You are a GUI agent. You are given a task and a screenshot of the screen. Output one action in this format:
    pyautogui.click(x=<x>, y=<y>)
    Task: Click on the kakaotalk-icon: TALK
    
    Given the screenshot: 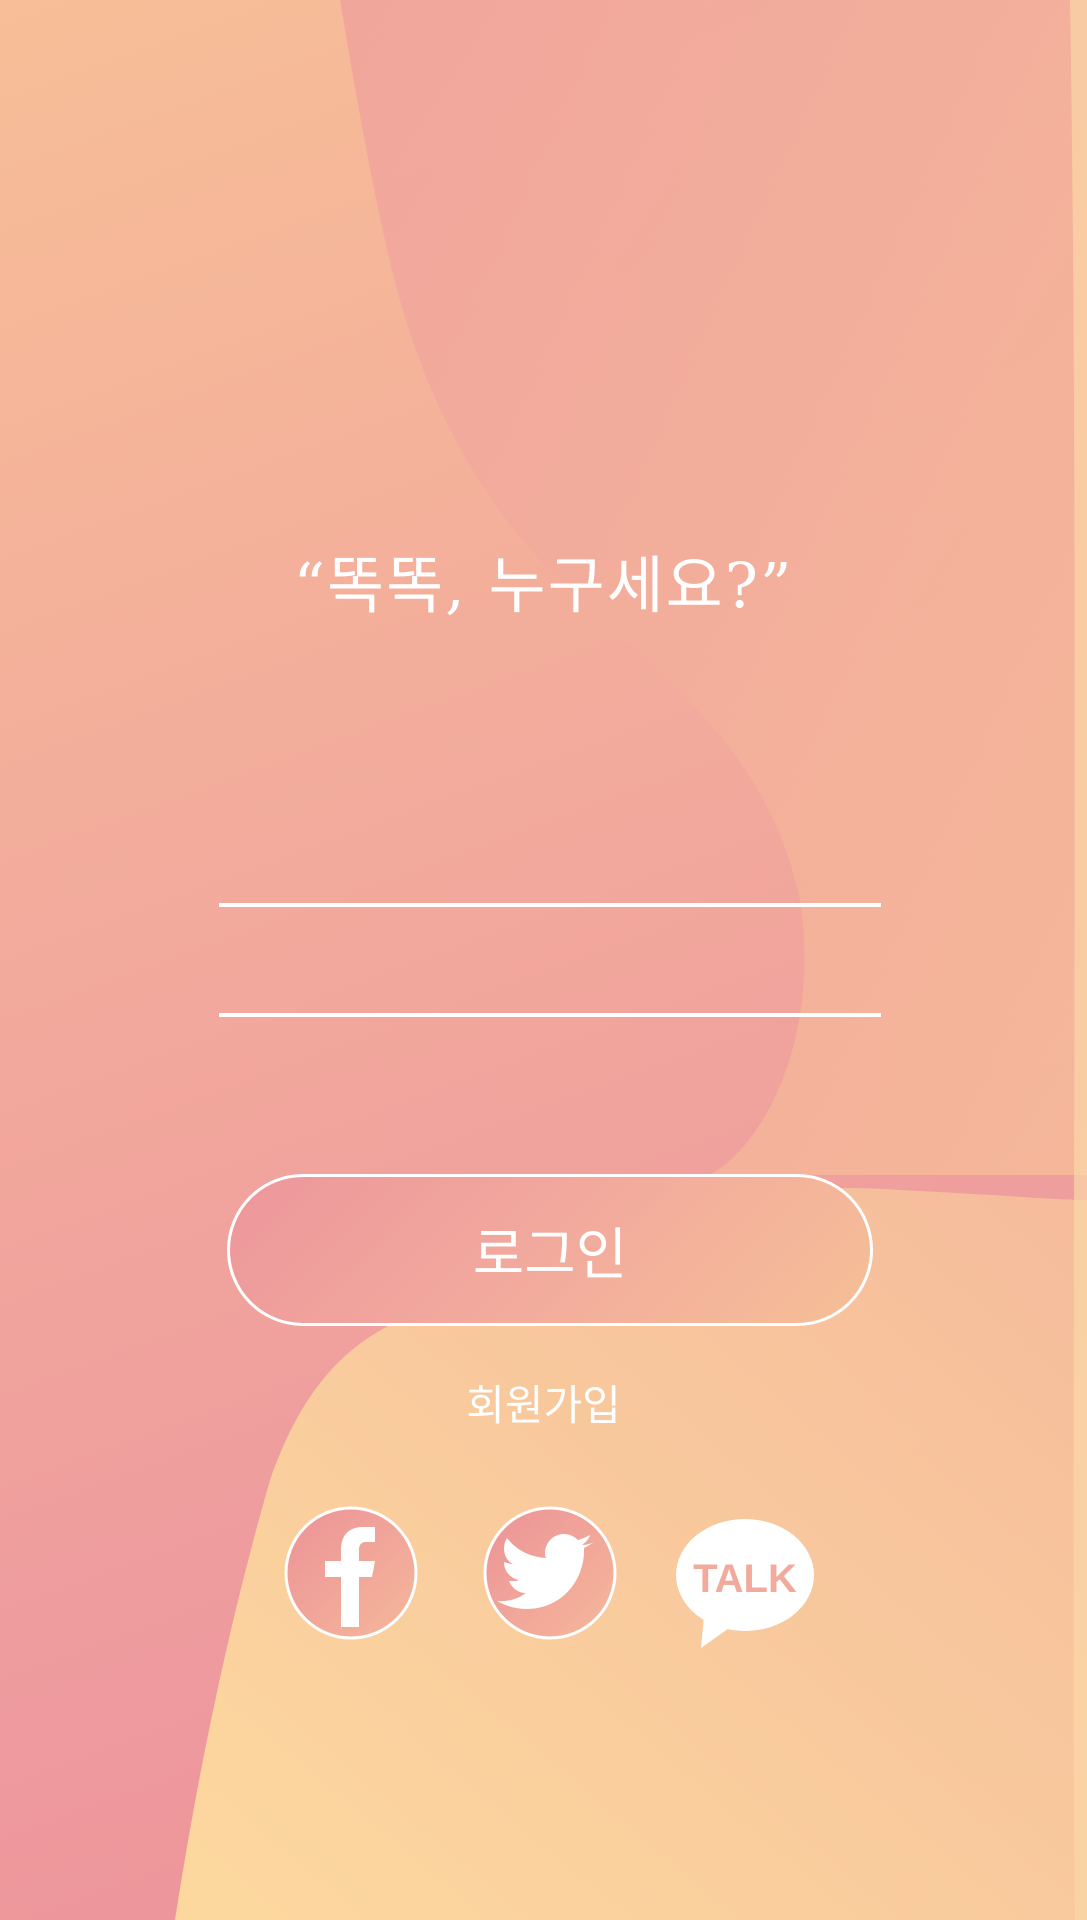 What is the action you would take?
    pyautogui.click(x=745, y=1583)
    